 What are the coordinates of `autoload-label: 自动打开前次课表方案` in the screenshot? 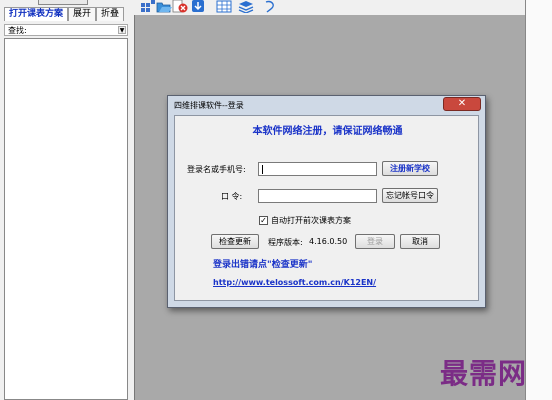 It's located at (311, 220).